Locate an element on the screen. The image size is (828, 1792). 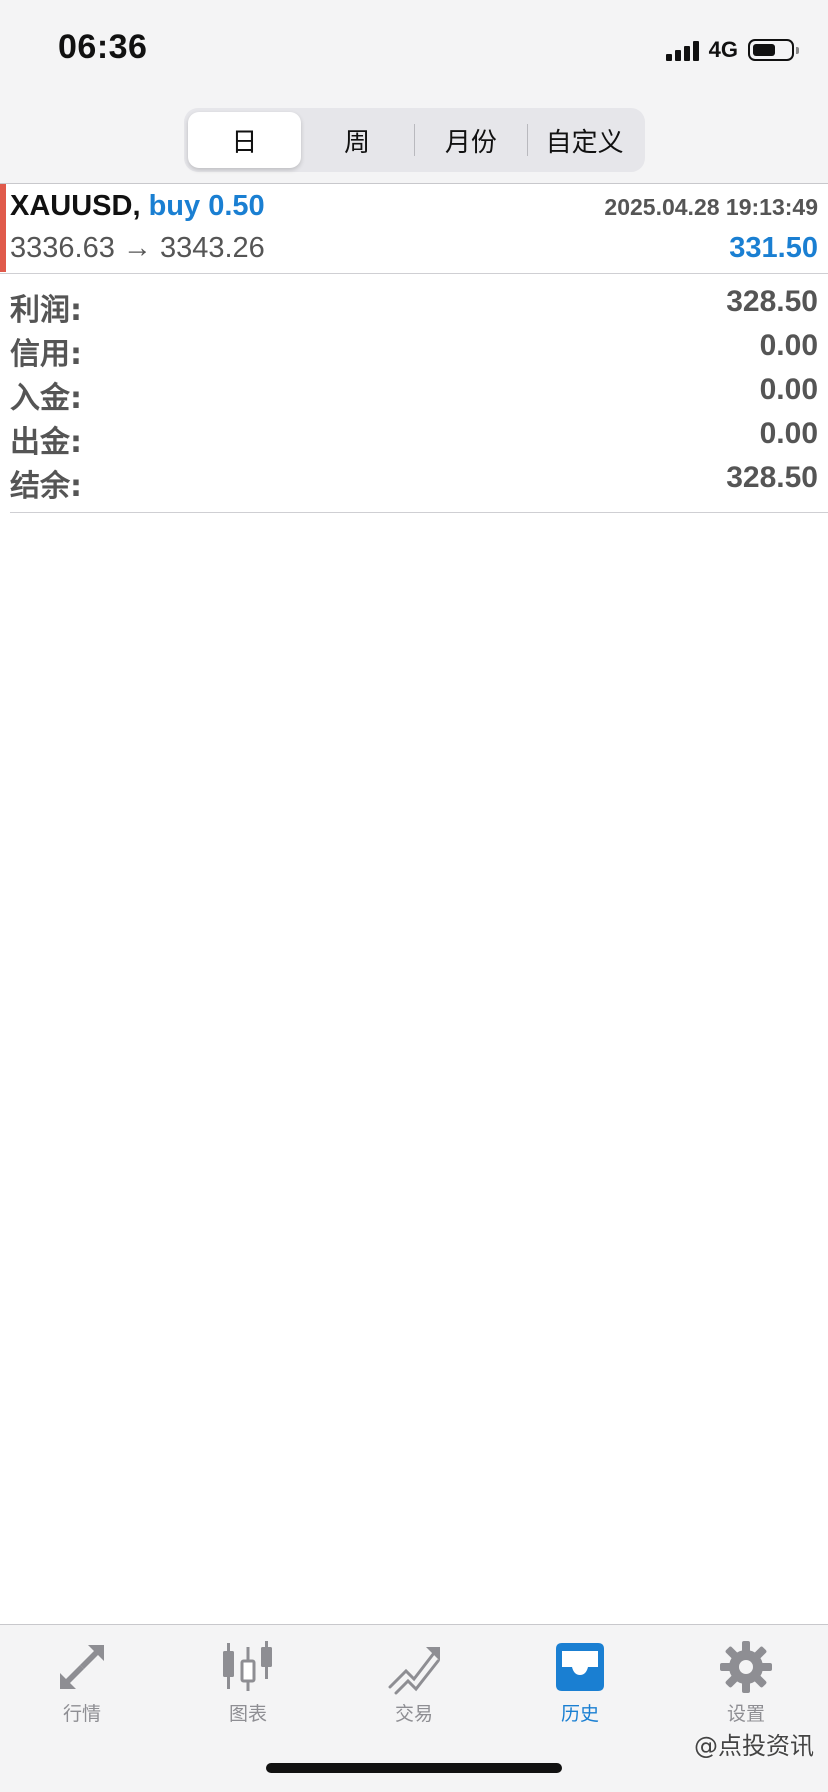
quotes-arrows-icon is located at coordinates (82, 1667).